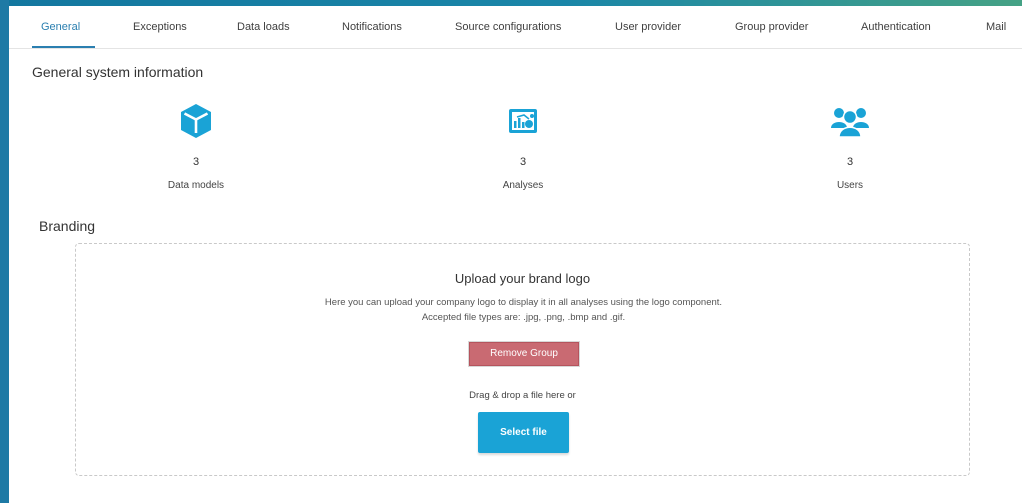 The width and height of the screenshot is (1022, 503). What do you see at coordinates (118, 72) in the screenshot?
I see `general-section-title: General system information` at bounding box center [118, 72].